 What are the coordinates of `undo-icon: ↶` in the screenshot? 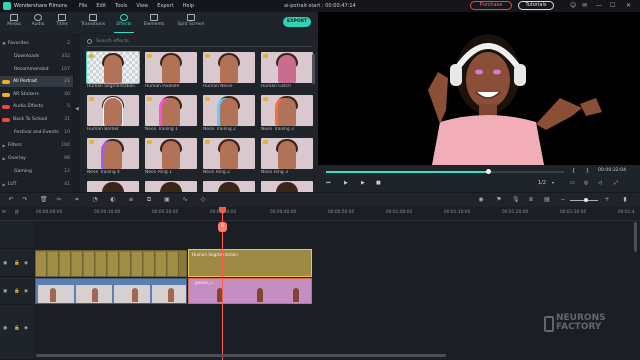 It's located at (11, 200).